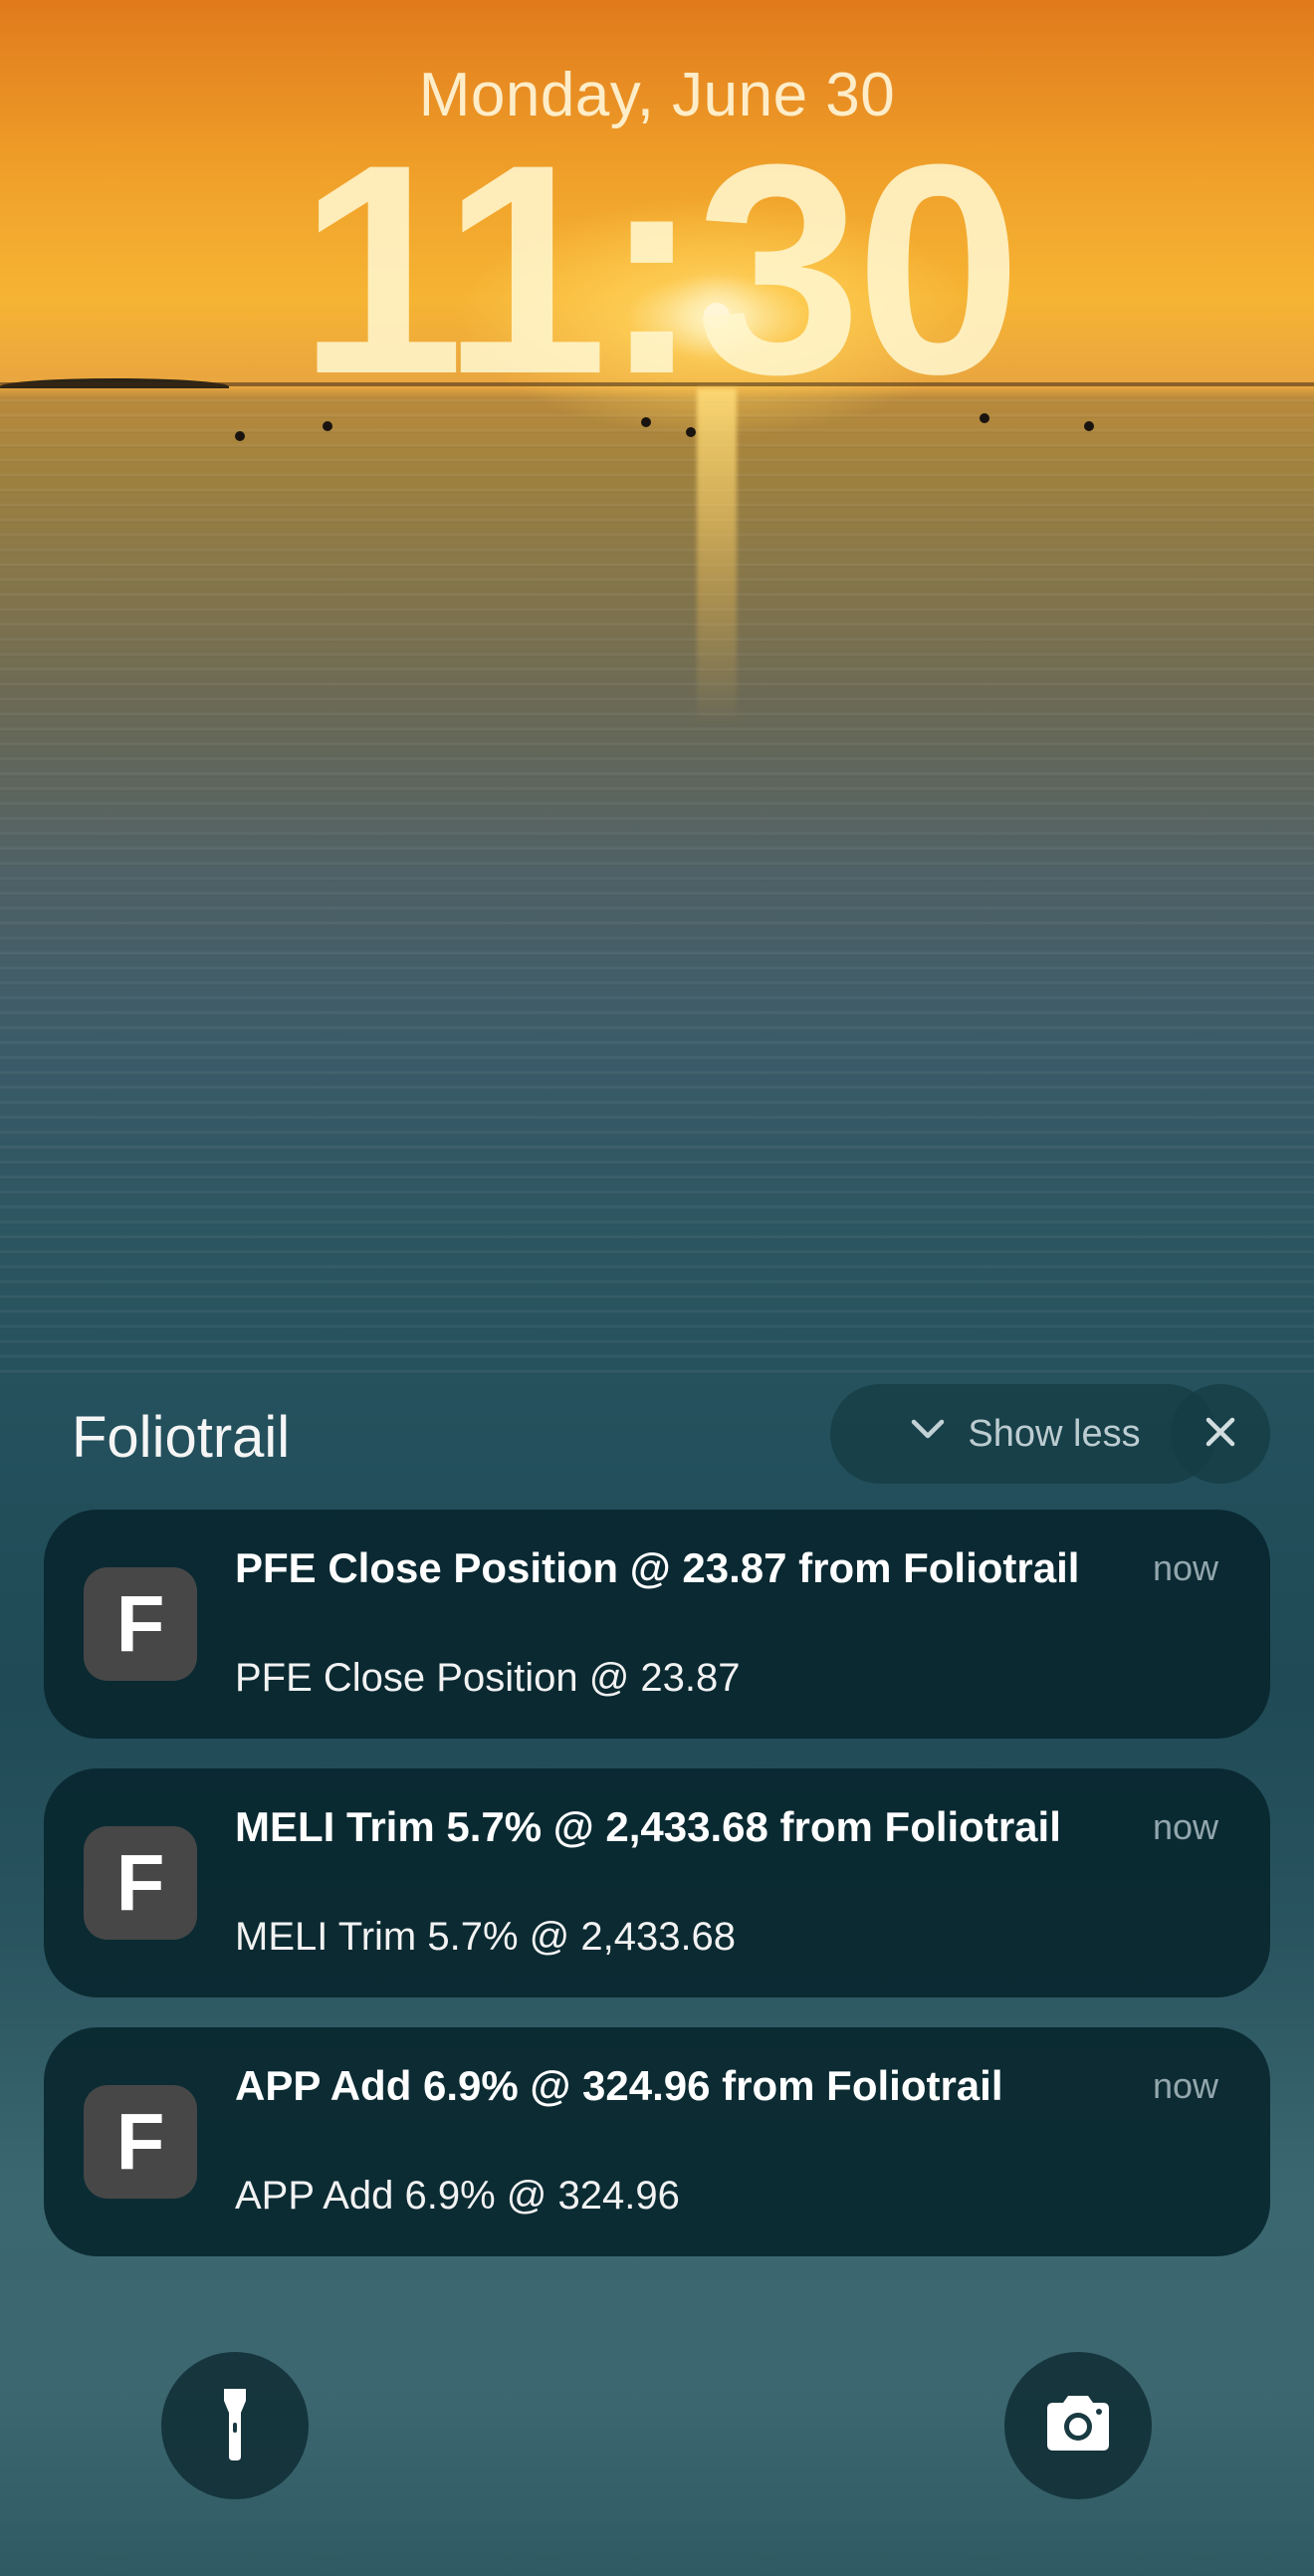  Describe the element at coordinates (488, 1678) in the screenshot. I see `notification-body: PFE Close Position @ 23.87` at that location.